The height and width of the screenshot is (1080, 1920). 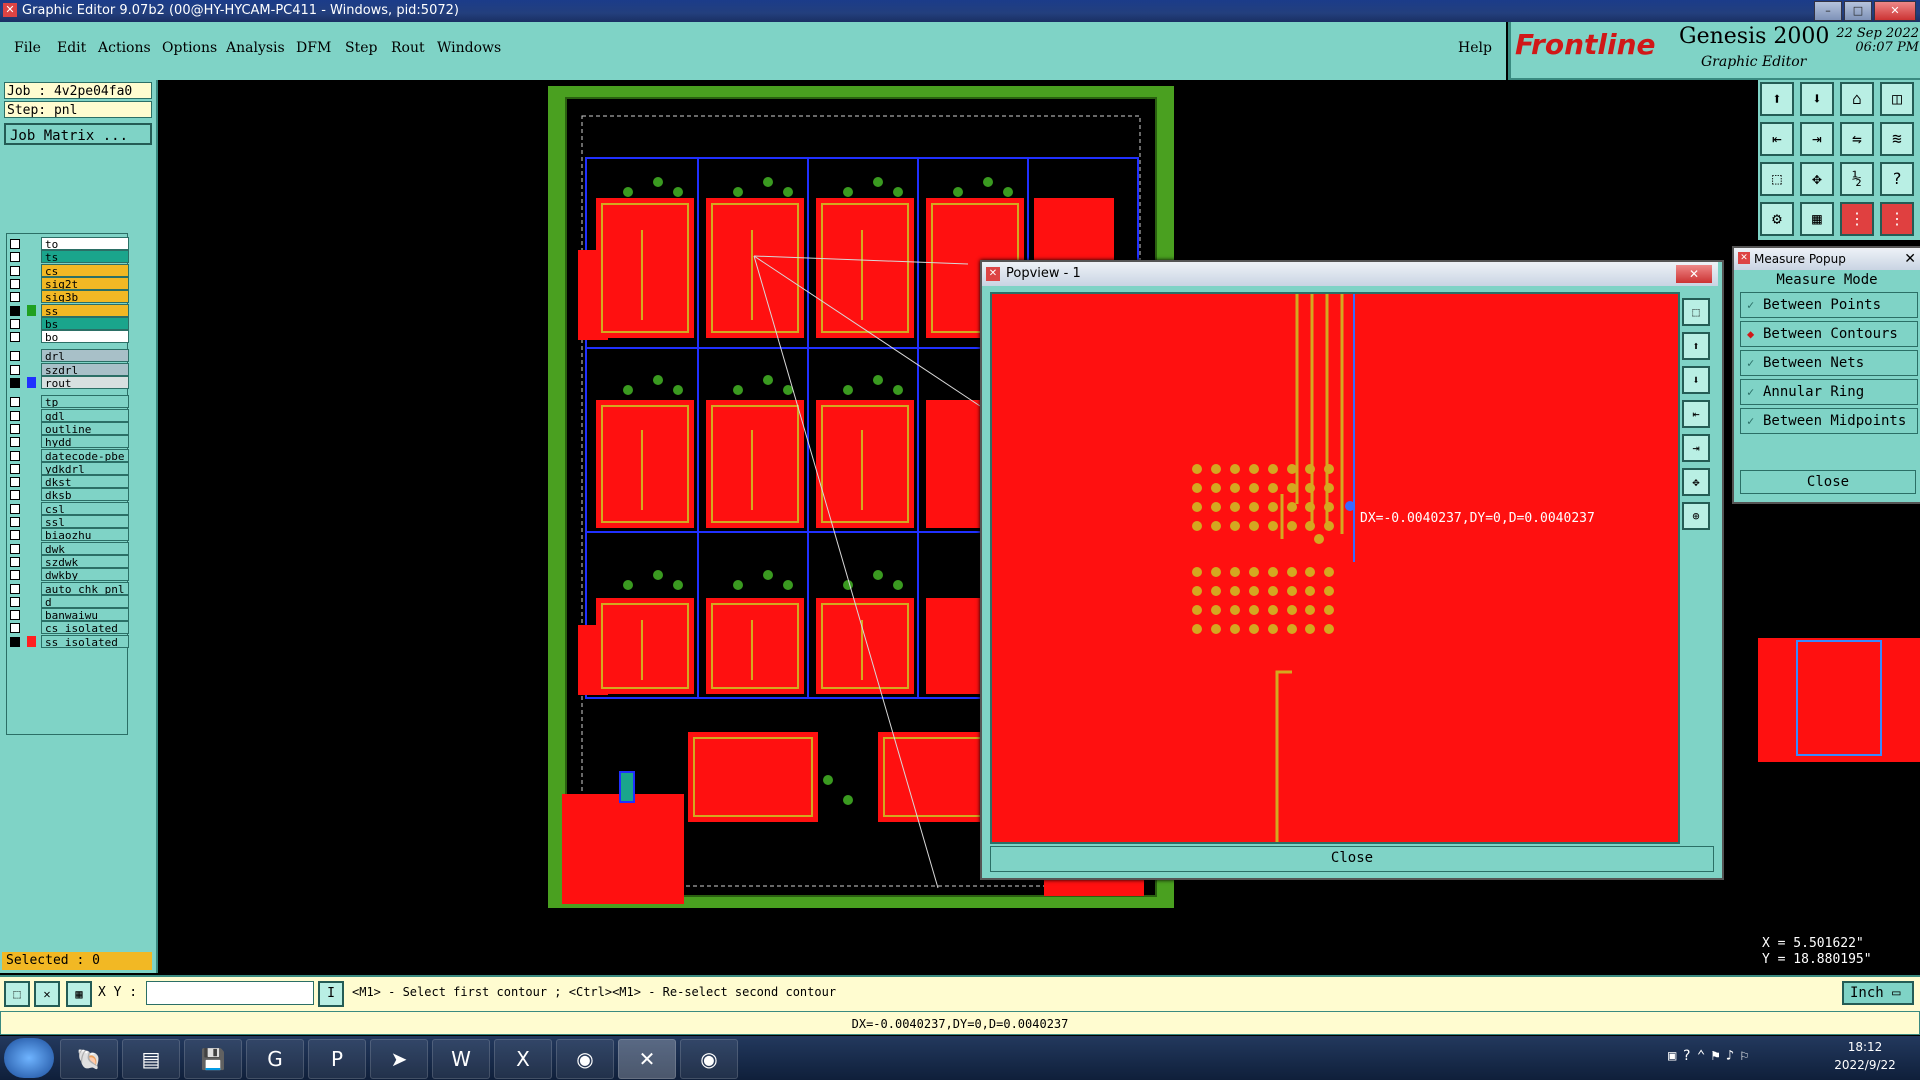 I want to click on menu-step: Step, so click(x=361, y=48).